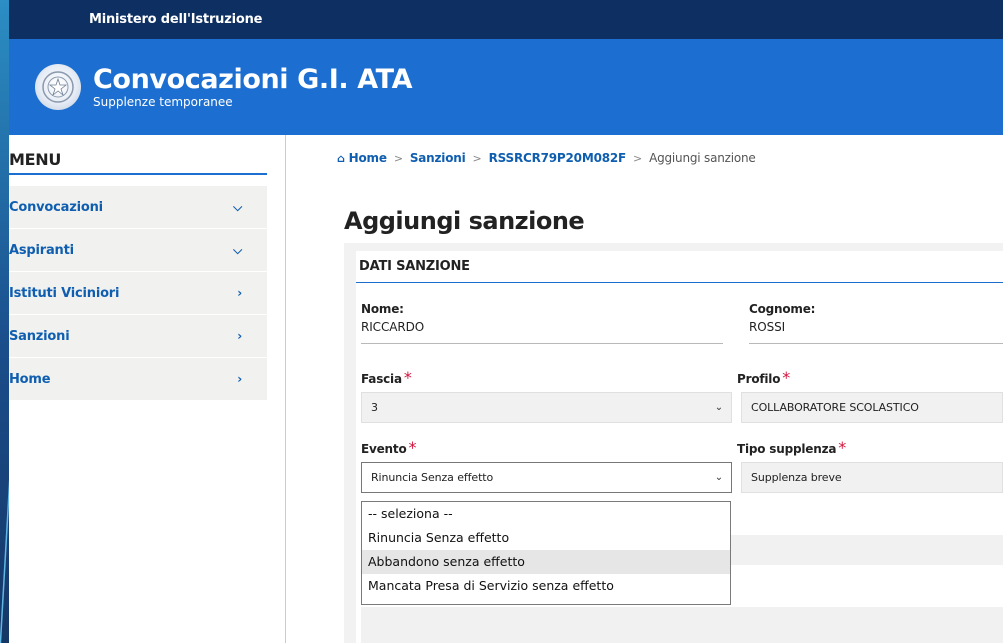 The width and height of the screenshot is (1003, 643). What do you see at coordinates (138, 207) in the screenshot?
I see `sidebar-item-convocazioni: Convocazioni ⌵` at bounding box center [138, 207].